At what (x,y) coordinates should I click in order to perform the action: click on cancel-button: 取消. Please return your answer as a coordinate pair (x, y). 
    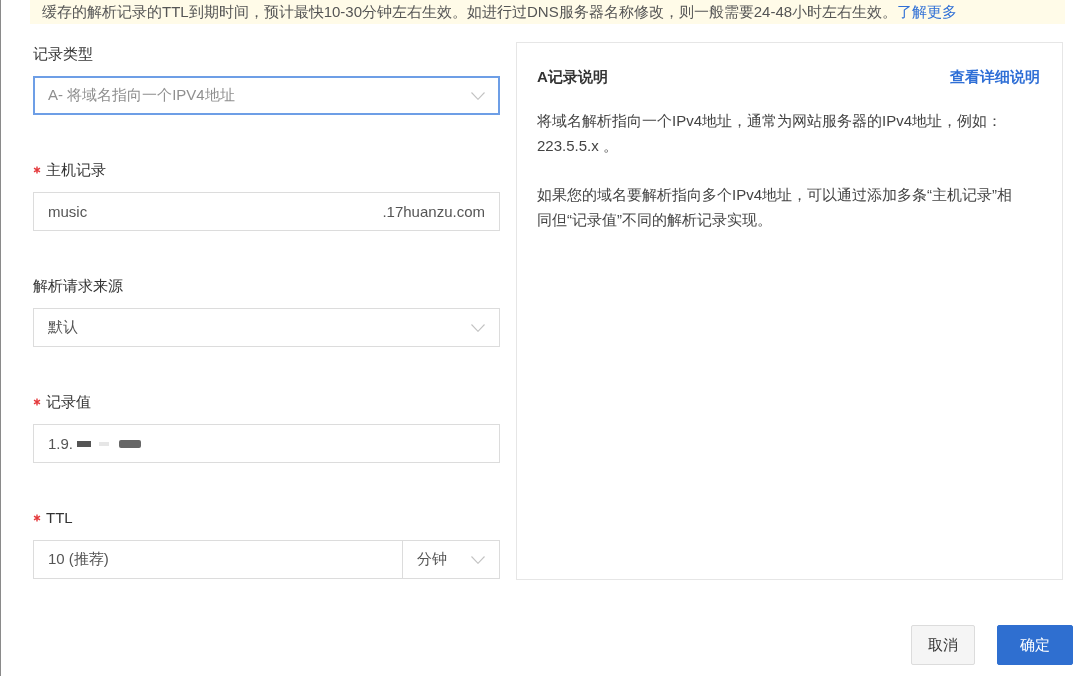
    Looking at the image, I should click on (943, 645).